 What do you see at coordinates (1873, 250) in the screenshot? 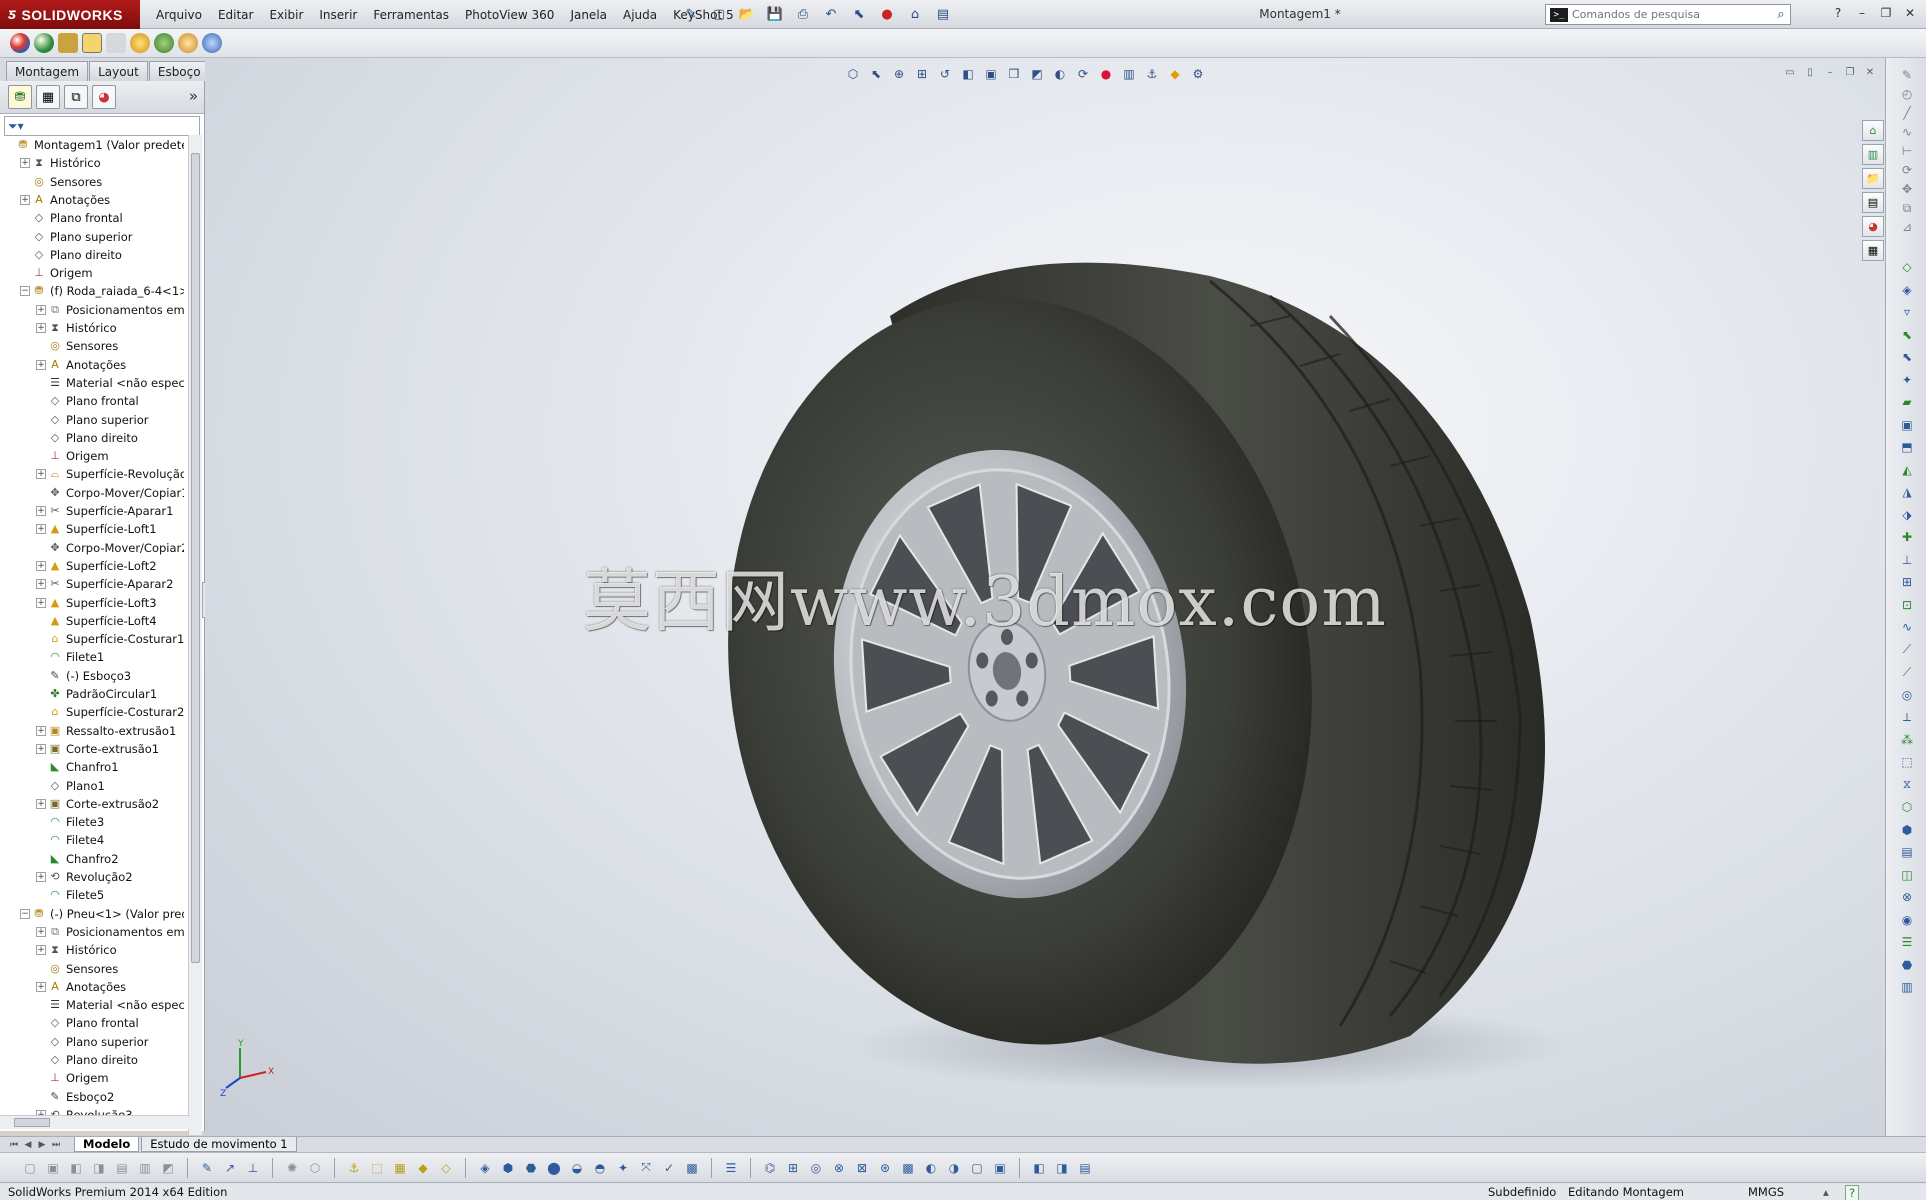
I see `custom-properties-icon: ▦` at bounding box center [1873, 250].